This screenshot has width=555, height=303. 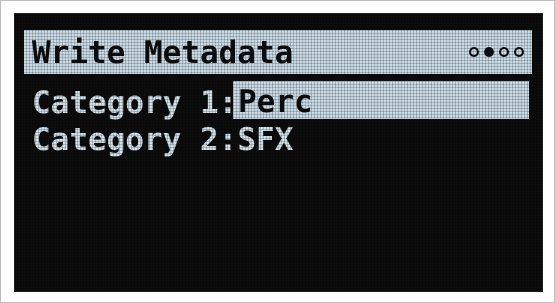 I want to click on title-bar: Write Metadata, so click(x=278, y=52).